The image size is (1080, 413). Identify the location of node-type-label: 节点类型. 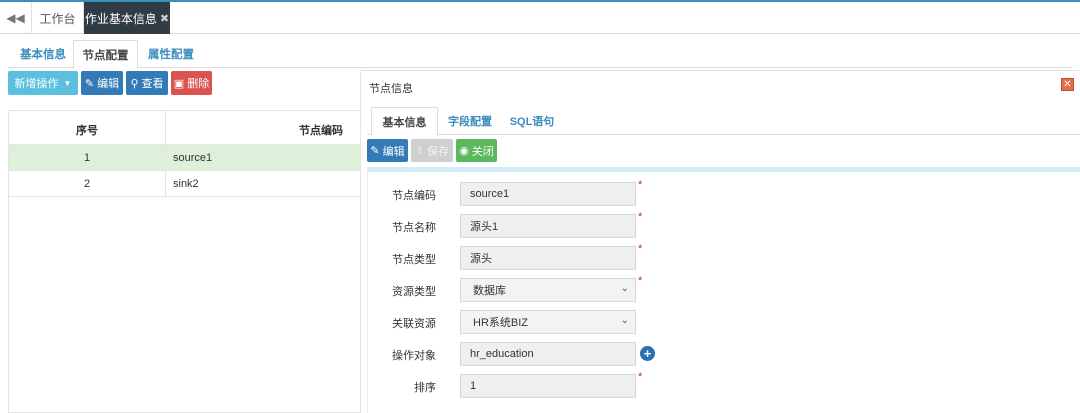
(414, 260).